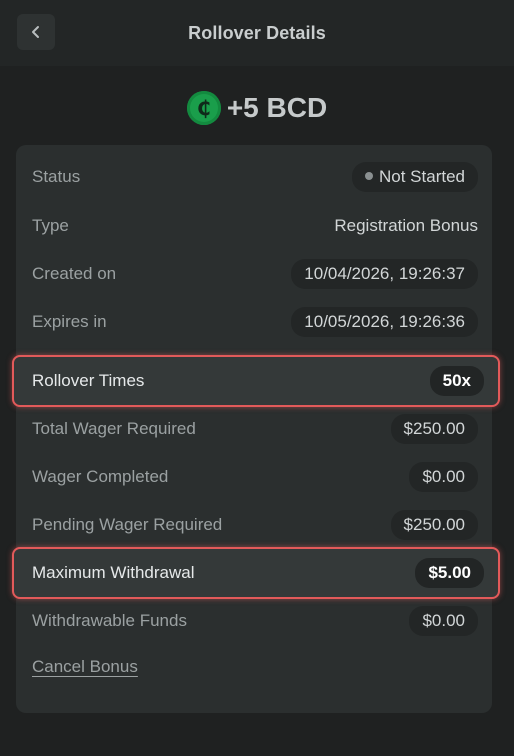 The image size is (514, 756). Describe the element at coordinates (254, 177) in the screenshot. I see `row-status: Status Not Started` at that location.